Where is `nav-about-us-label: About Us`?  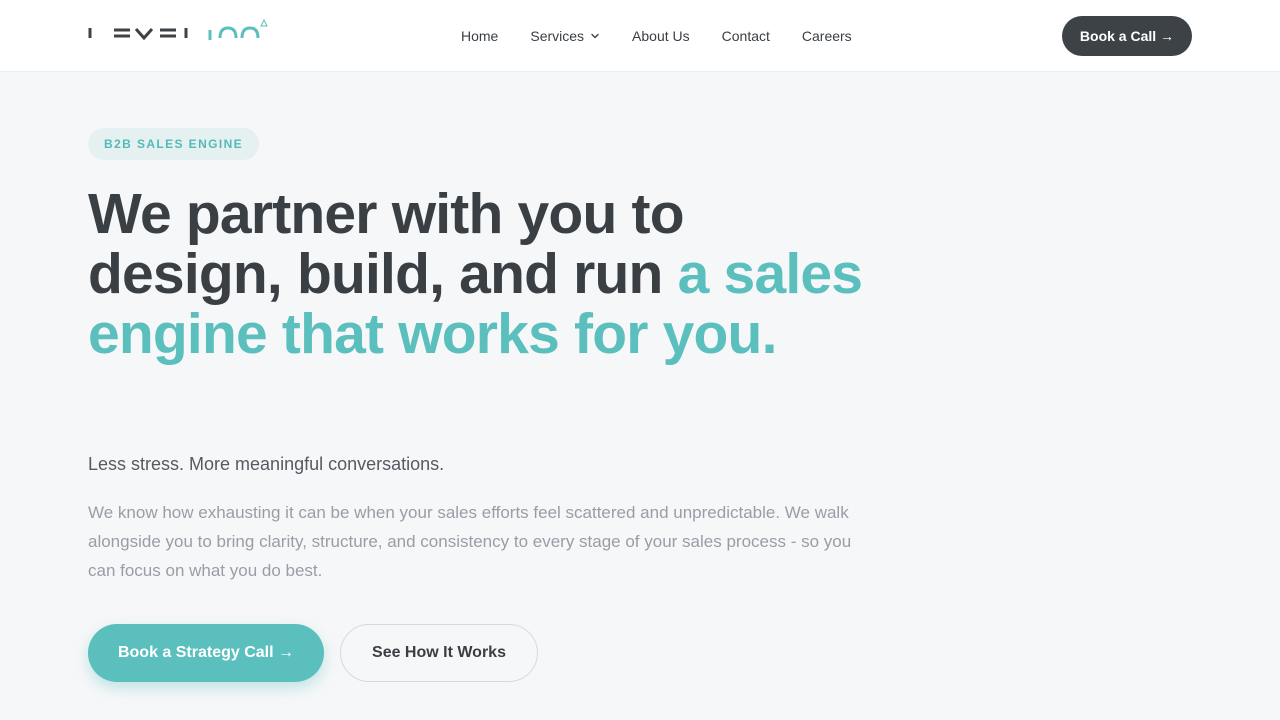
nav-about-us-label: About Us is located at coordinates (661, 36).